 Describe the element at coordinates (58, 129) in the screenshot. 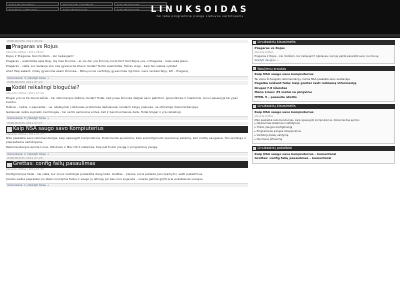

I see `article-title-link: Kaip NSA saugo savo Kompiuterius` at that location.